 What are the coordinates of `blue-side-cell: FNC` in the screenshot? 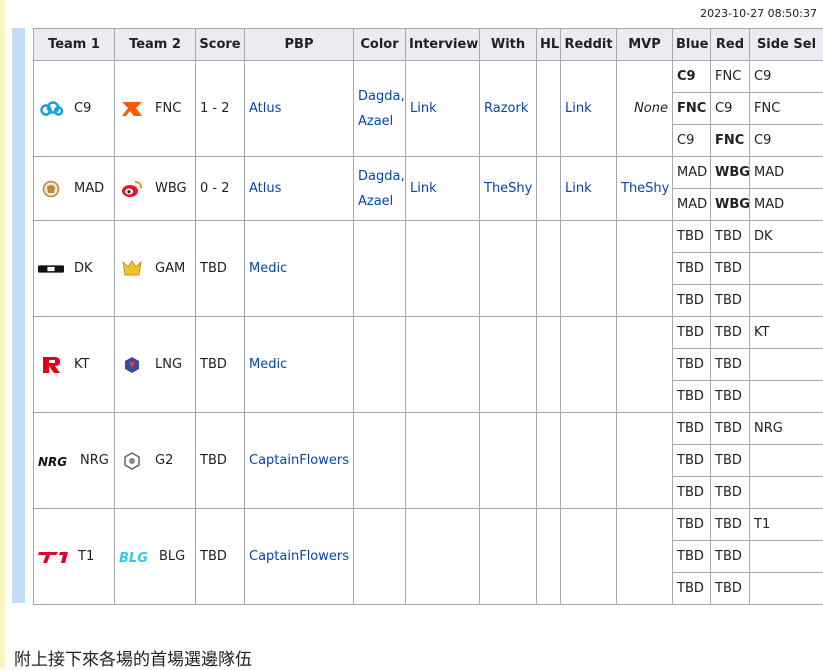 It's located at (692, 109).